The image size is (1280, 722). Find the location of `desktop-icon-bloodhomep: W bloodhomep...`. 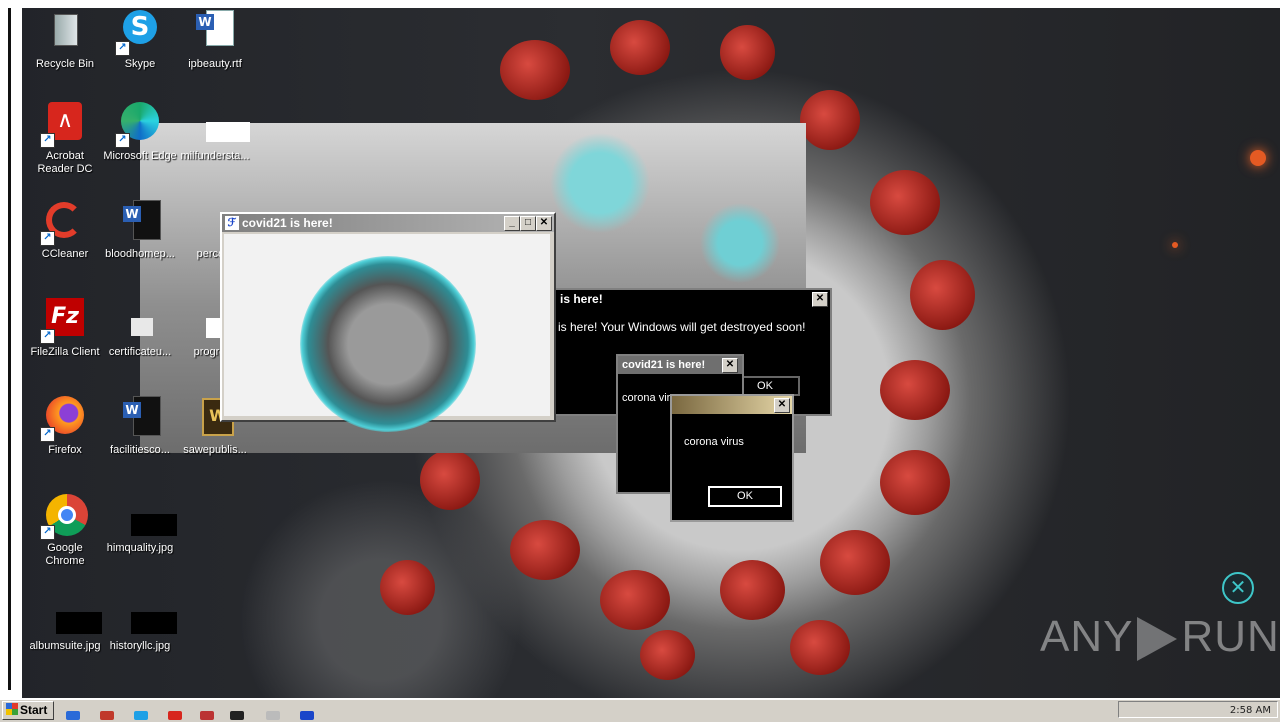

desktop-icon-bloodhomep: W bloodhomep... is located at coordinates (140, 229).